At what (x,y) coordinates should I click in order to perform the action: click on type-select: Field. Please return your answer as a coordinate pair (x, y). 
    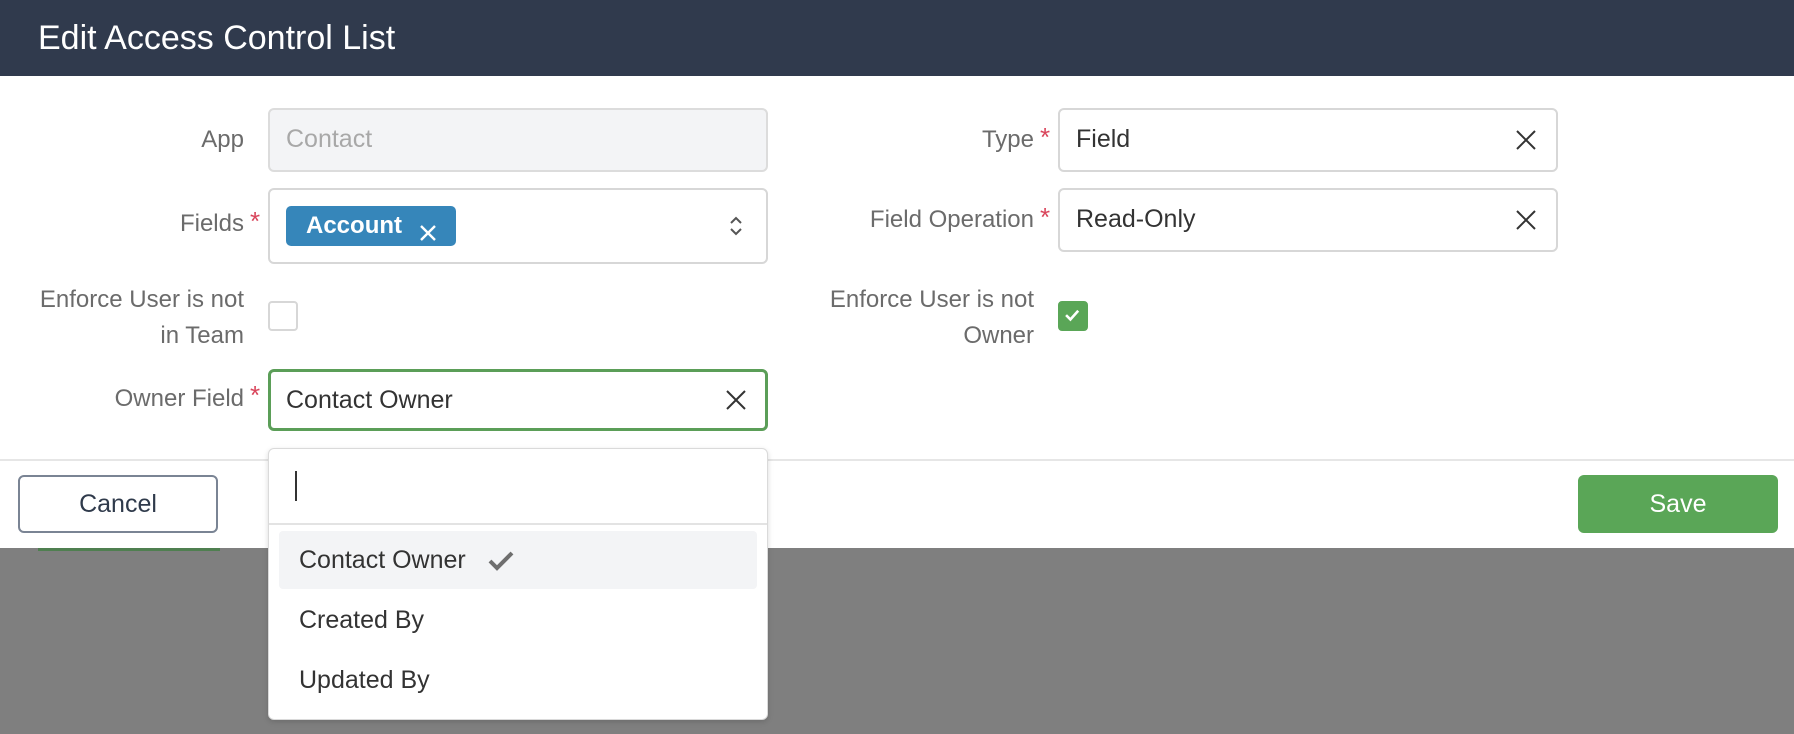
    Looking at the image, I should click on (1308, 140).